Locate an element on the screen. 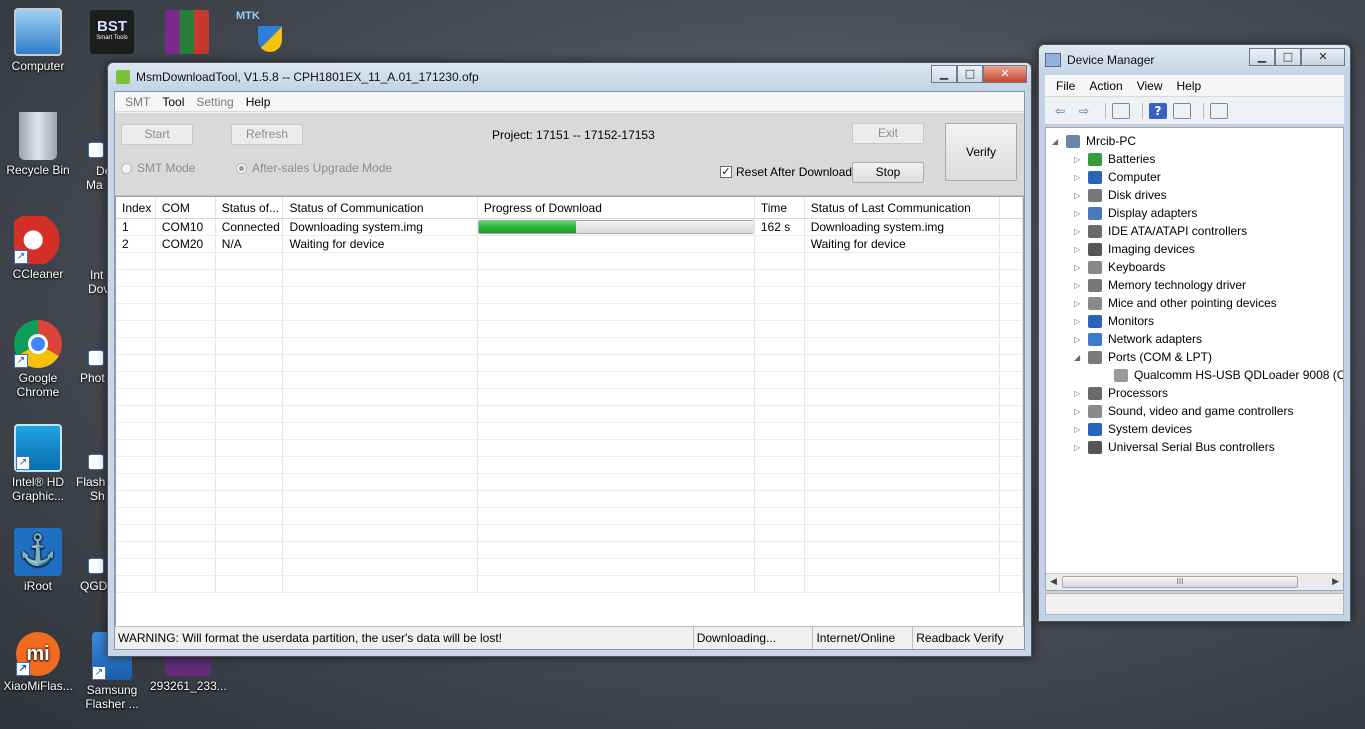  scrollbar-thumb: III is located at coordinates (1180, 582).